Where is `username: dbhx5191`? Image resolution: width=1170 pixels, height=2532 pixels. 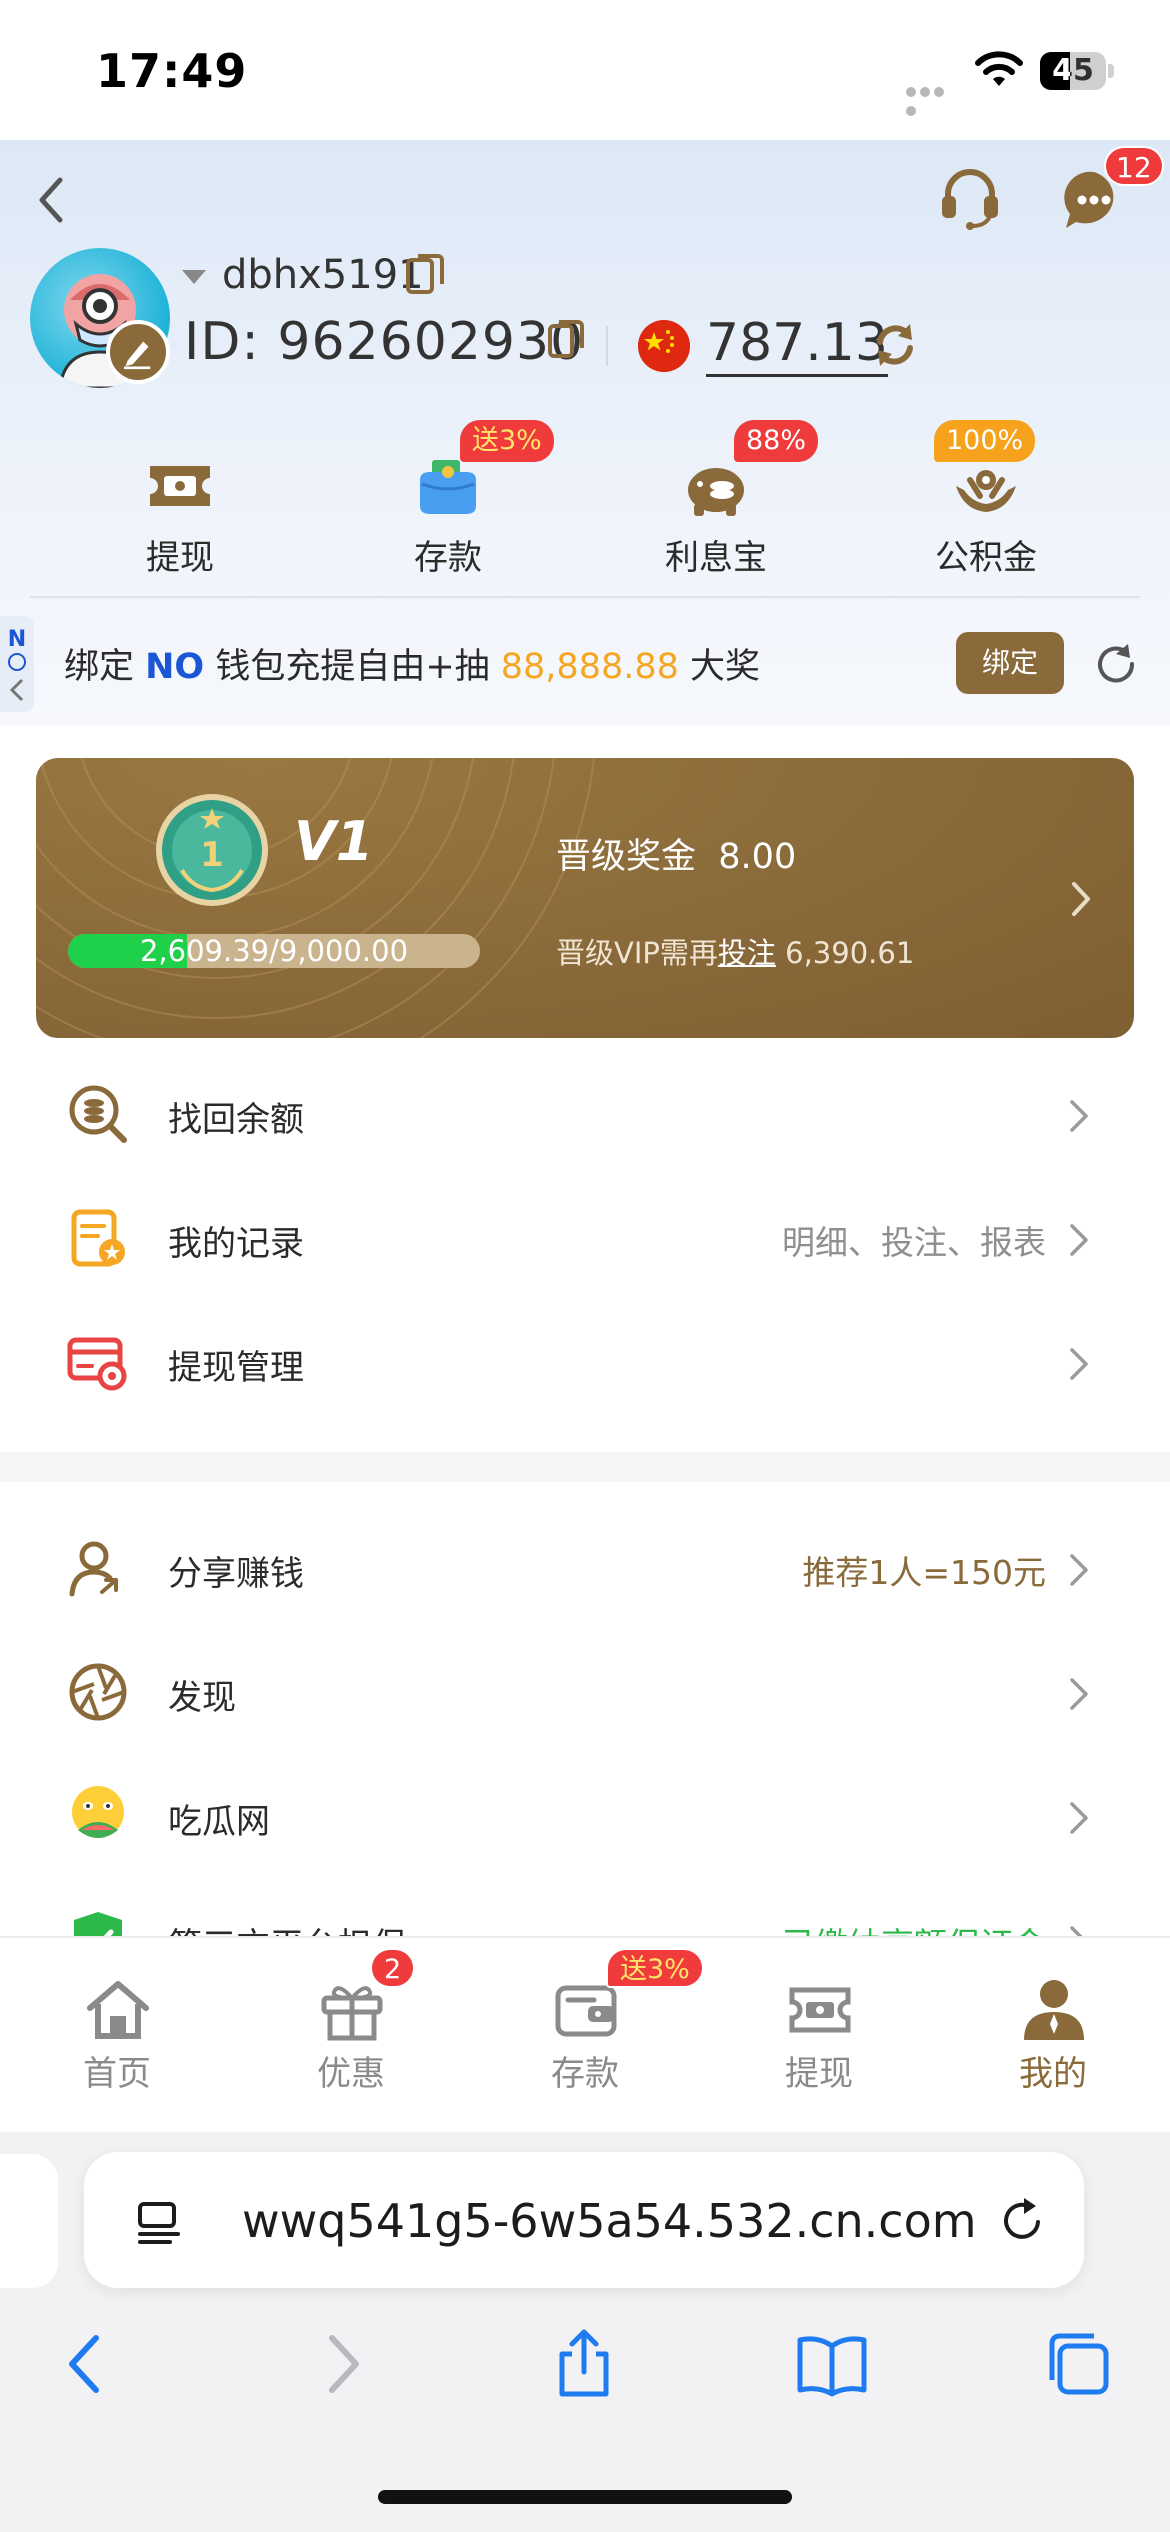 username: dbhx5191 is located at coordinates (323, 275).